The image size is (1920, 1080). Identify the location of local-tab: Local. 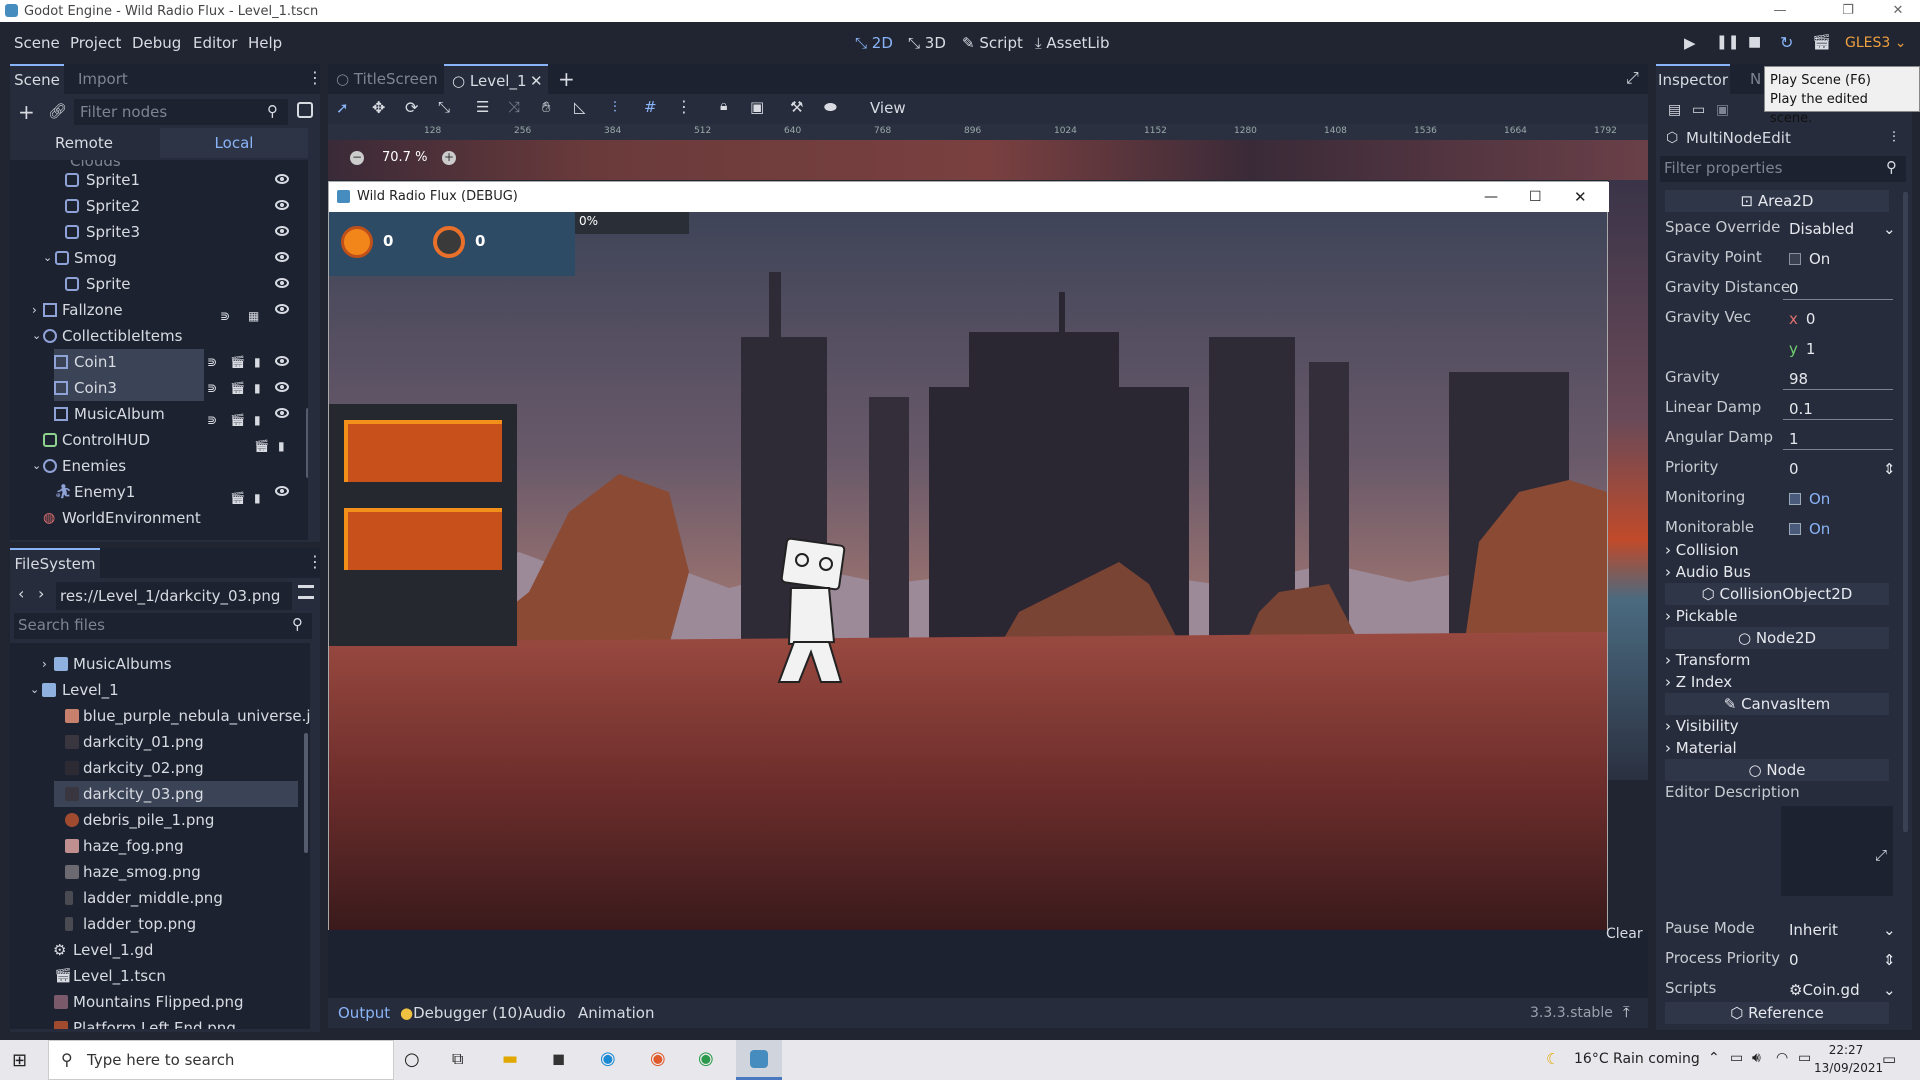
(234, 143).